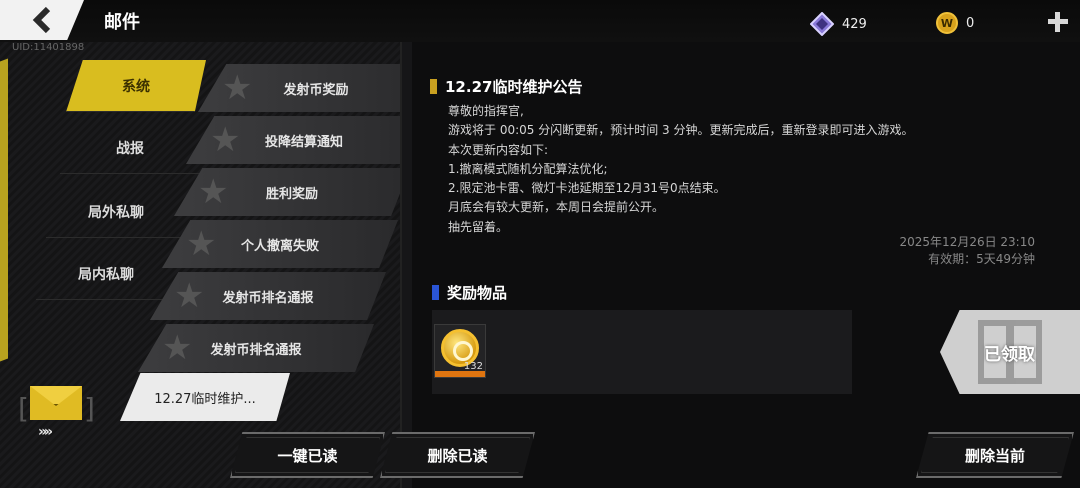 This screenshot has width=1080, height=488. I want to click on mail-item-label: 投降结算通知, so click(303, 142).